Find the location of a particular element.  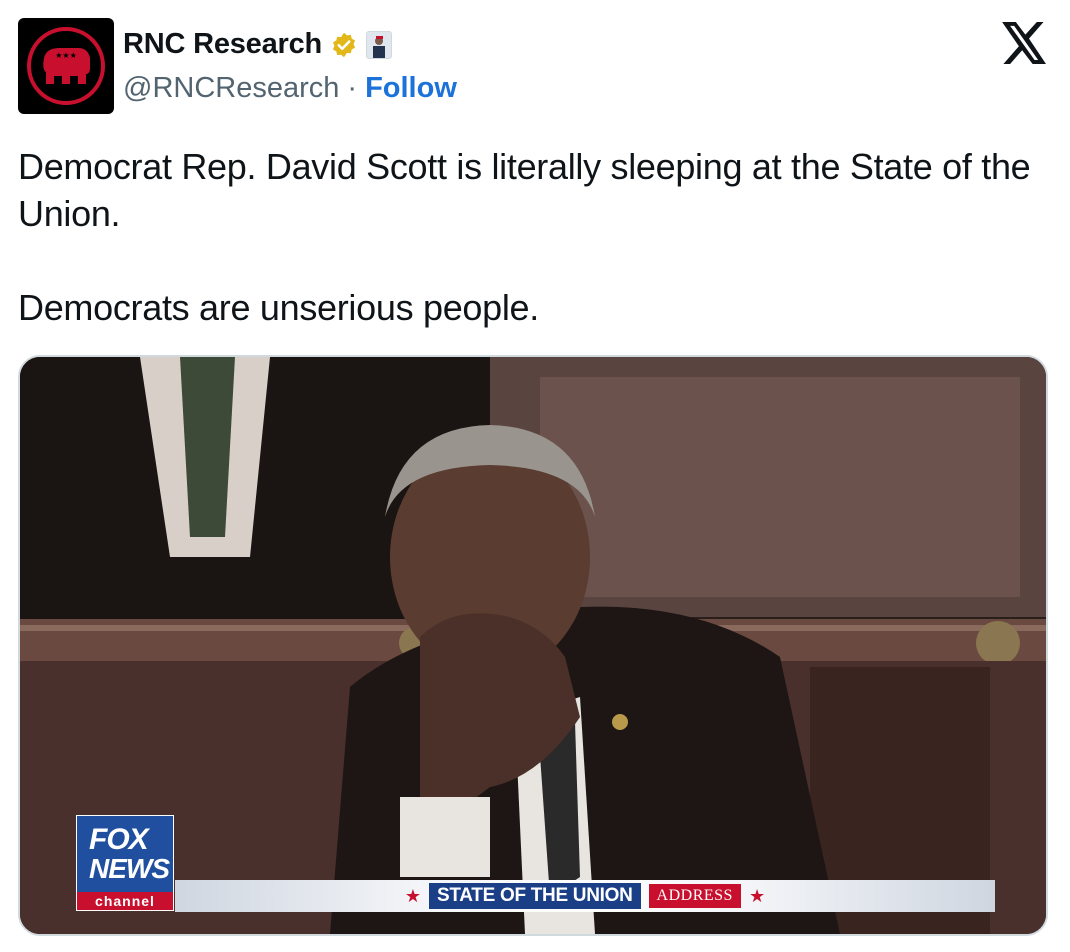

verified-badge-icon is located at coordinates (344, 44).